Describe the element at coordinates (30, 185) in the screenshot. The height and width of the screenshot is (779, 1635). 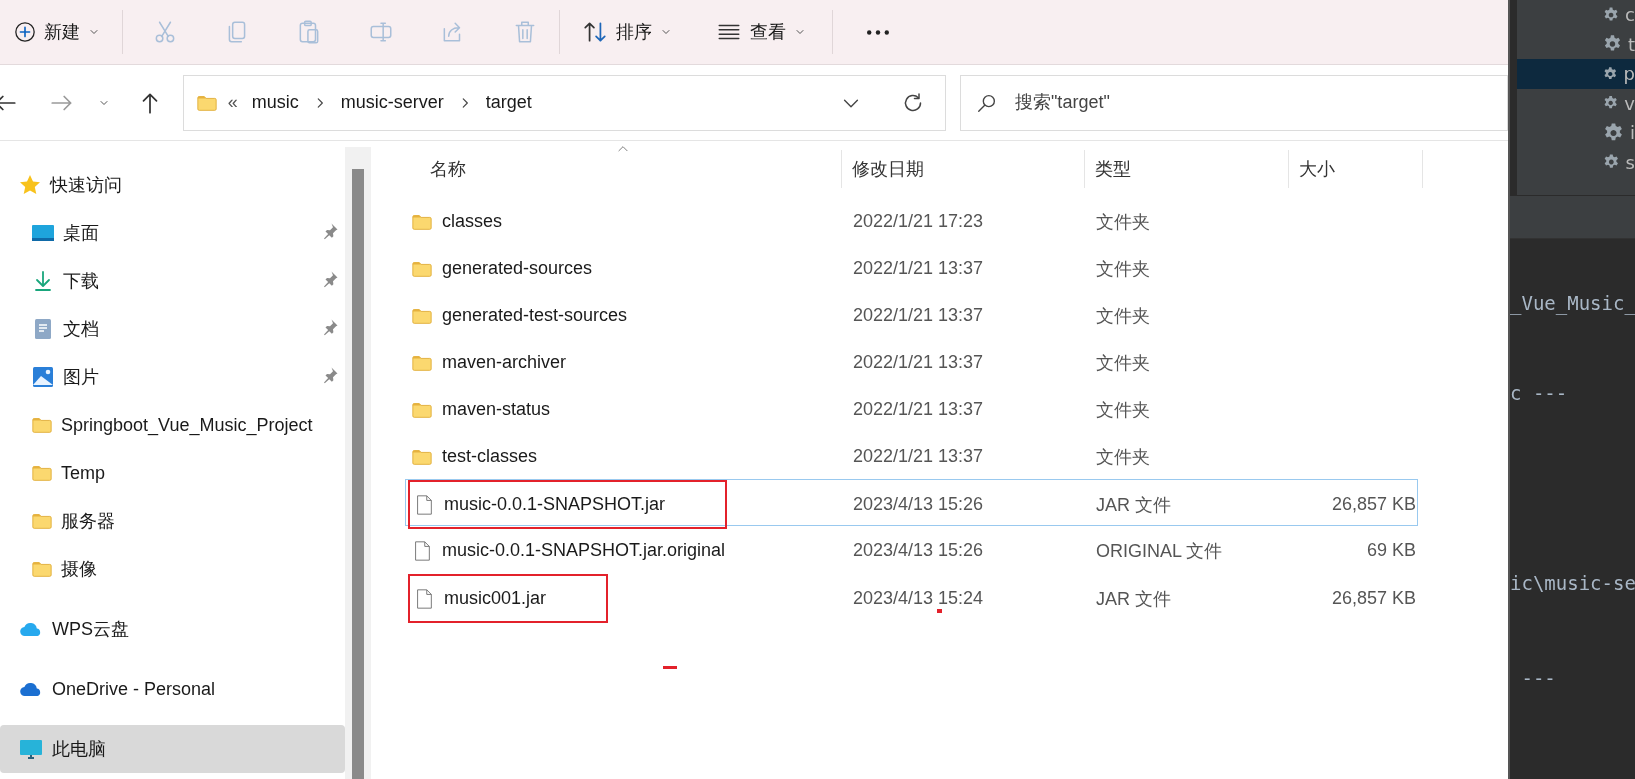
I see `star-icon` at that location.